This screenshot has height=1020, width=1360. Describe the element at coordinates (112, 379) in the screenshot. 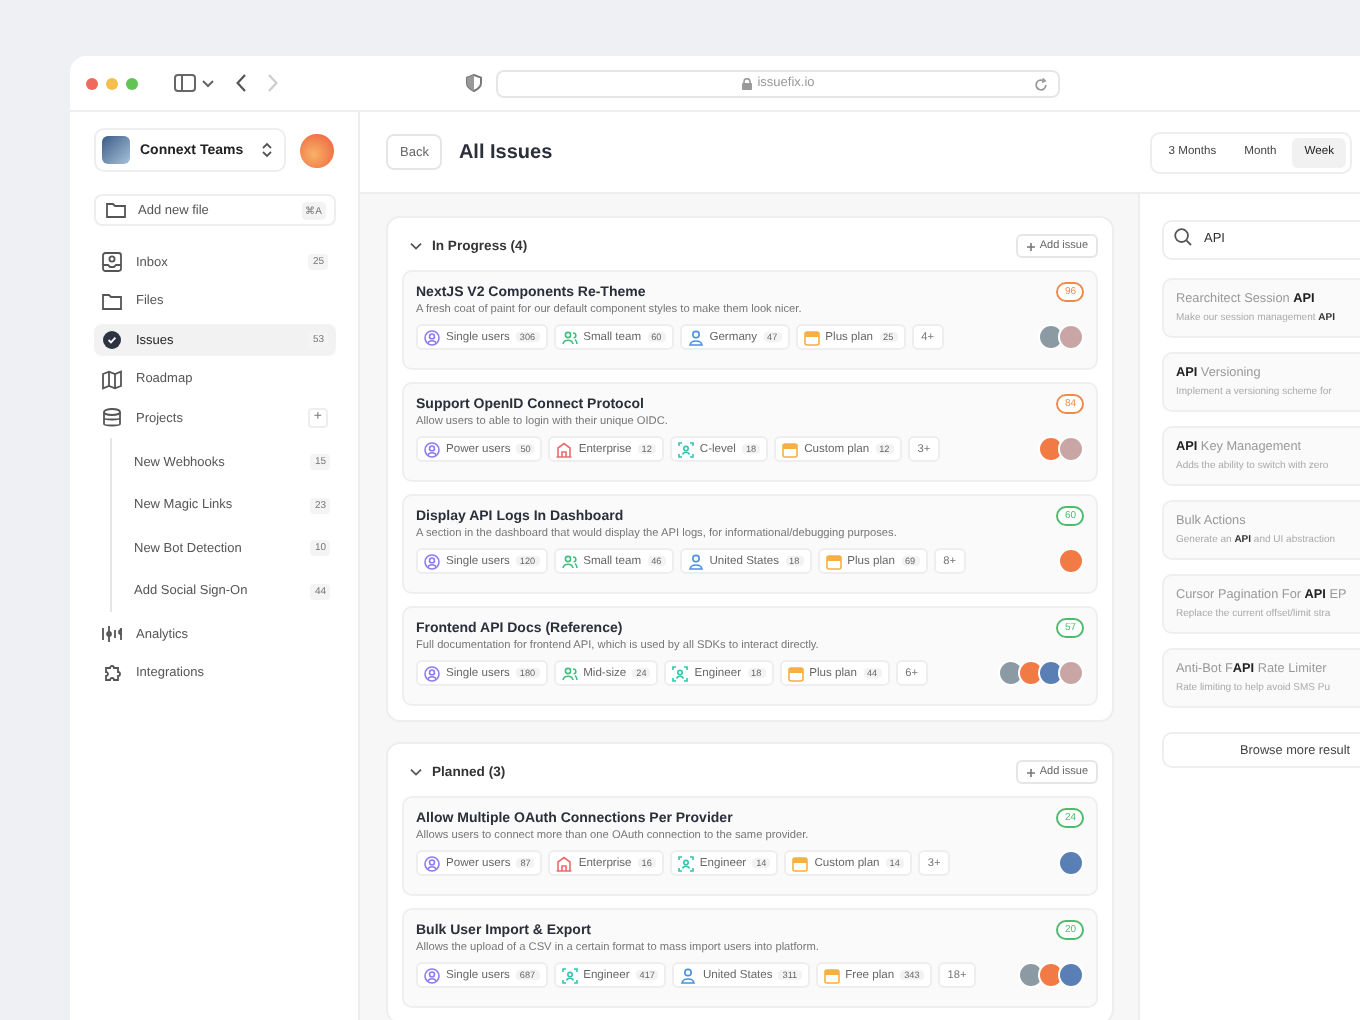

I see `map-icon` at that location.